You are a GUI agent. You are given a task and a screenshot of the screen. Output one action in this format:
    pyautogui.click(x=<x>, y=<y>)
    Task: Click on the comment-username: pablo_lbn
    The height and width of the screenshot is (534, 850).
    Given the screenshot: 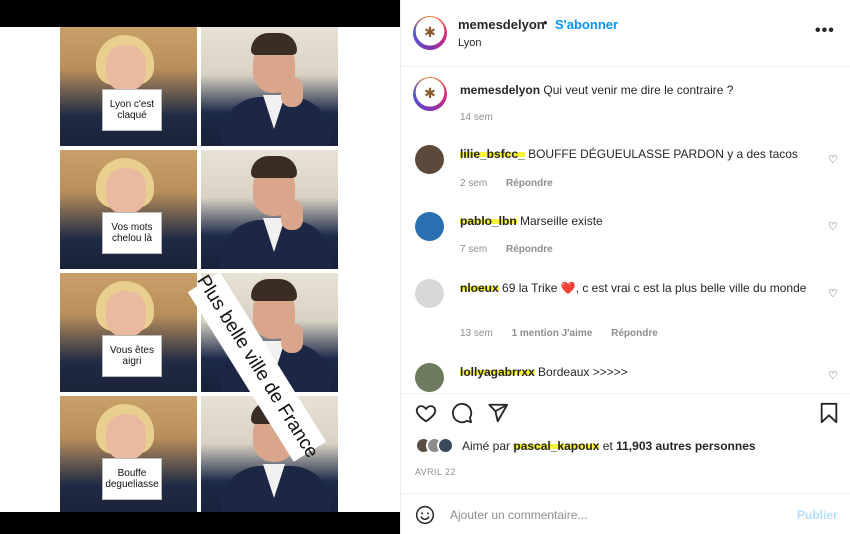 What is the action you would take?
    pyautogui.click(x=488, y=221)
    